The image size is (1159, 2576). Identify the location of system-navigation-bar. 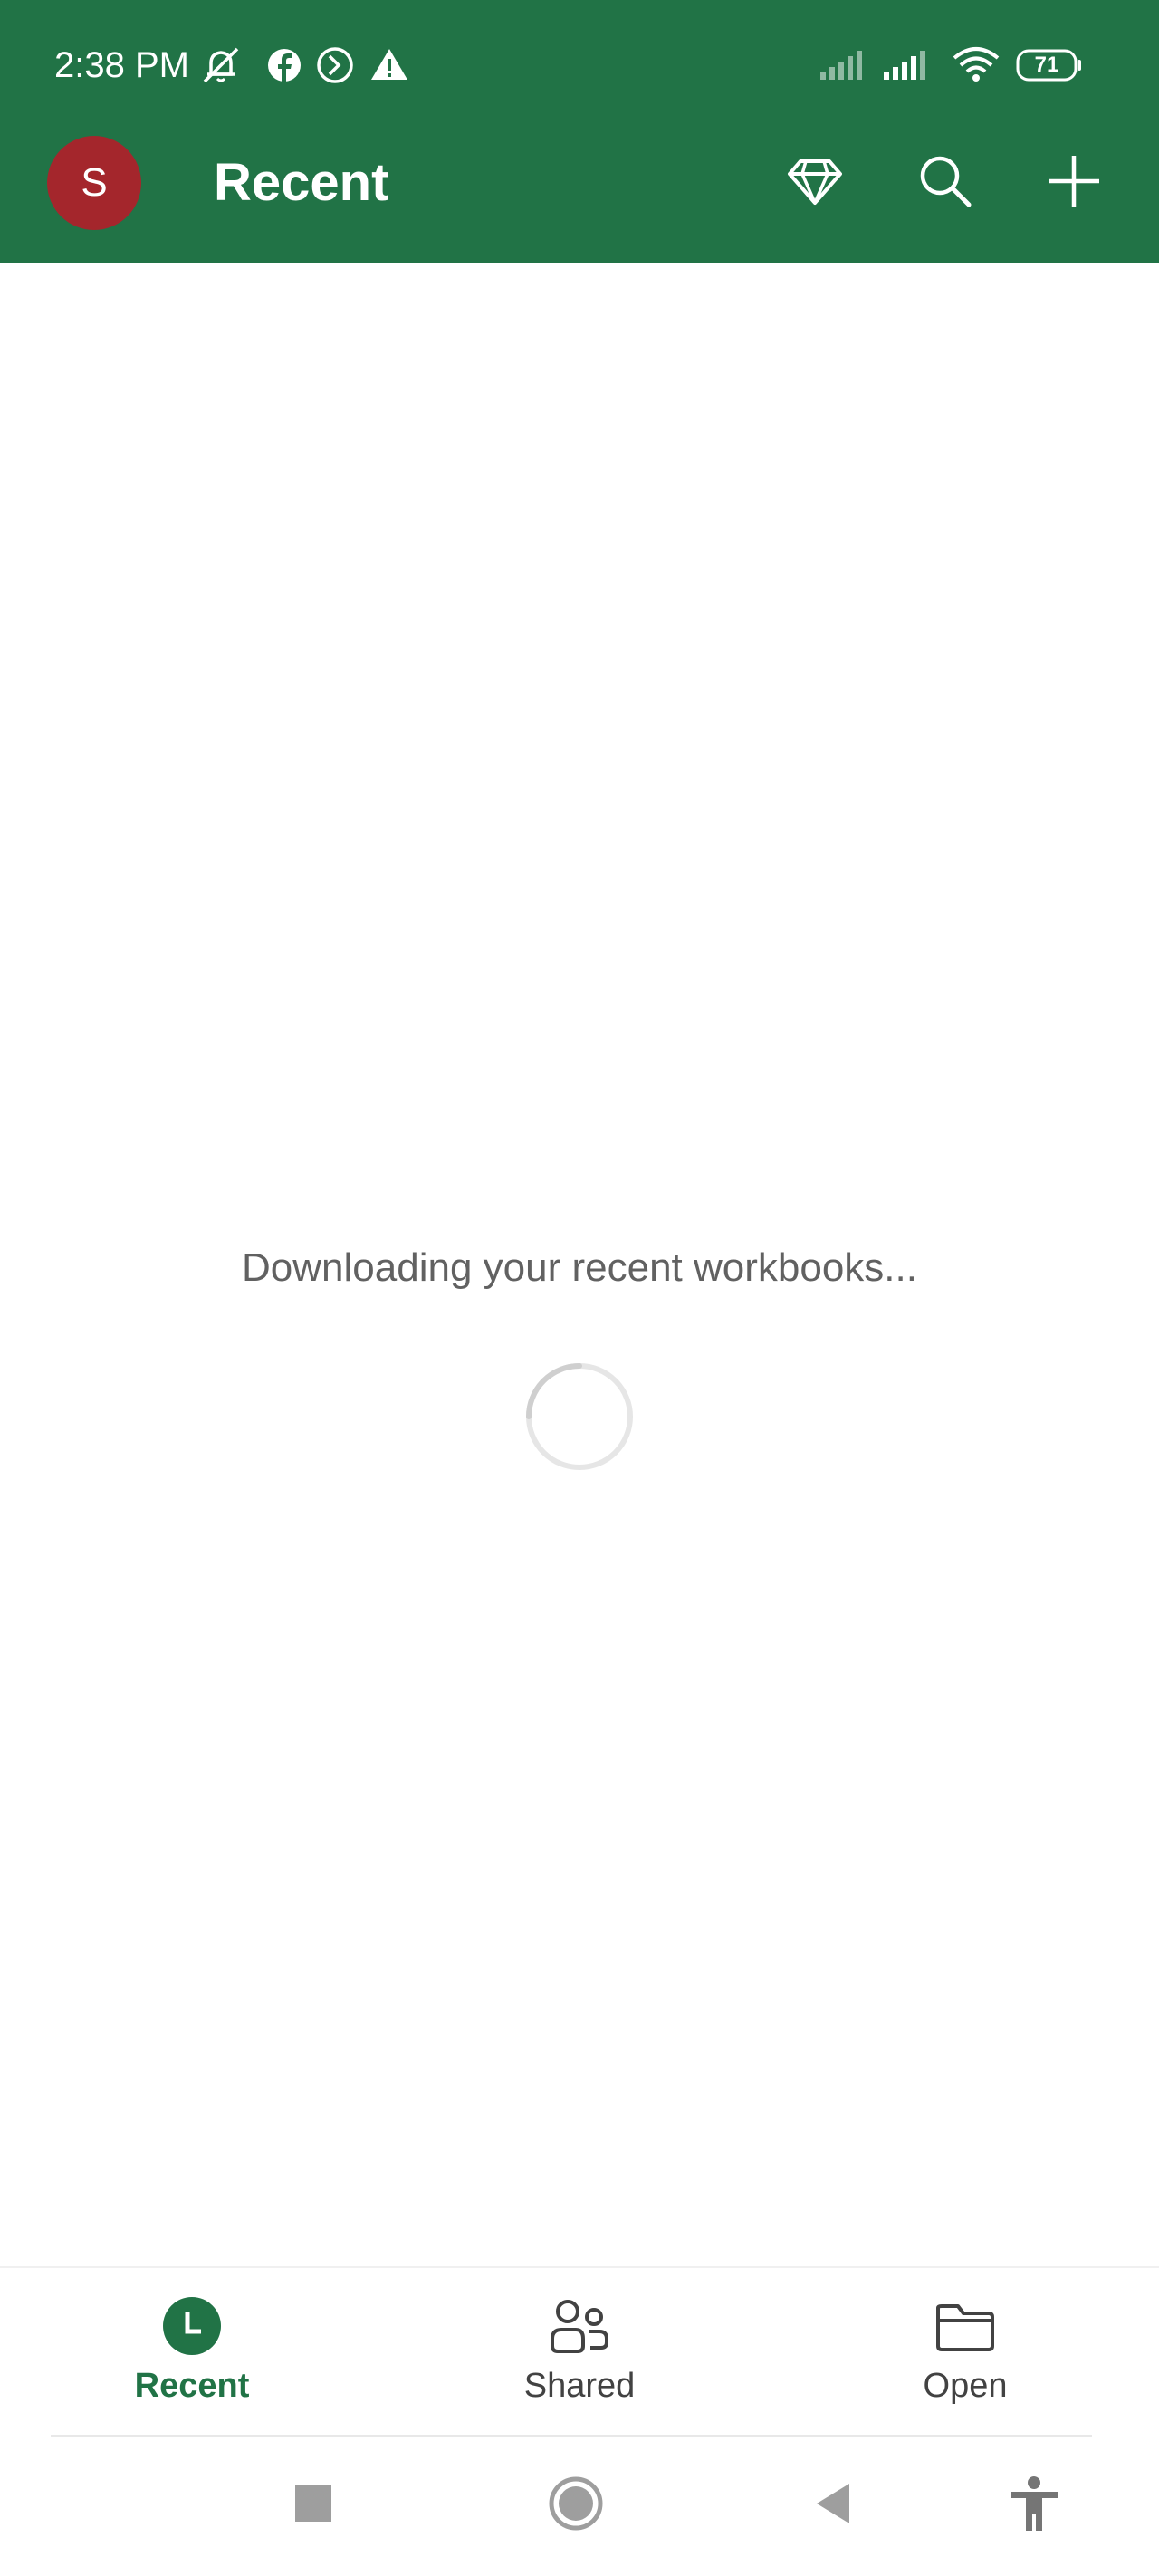
(579, 2506).